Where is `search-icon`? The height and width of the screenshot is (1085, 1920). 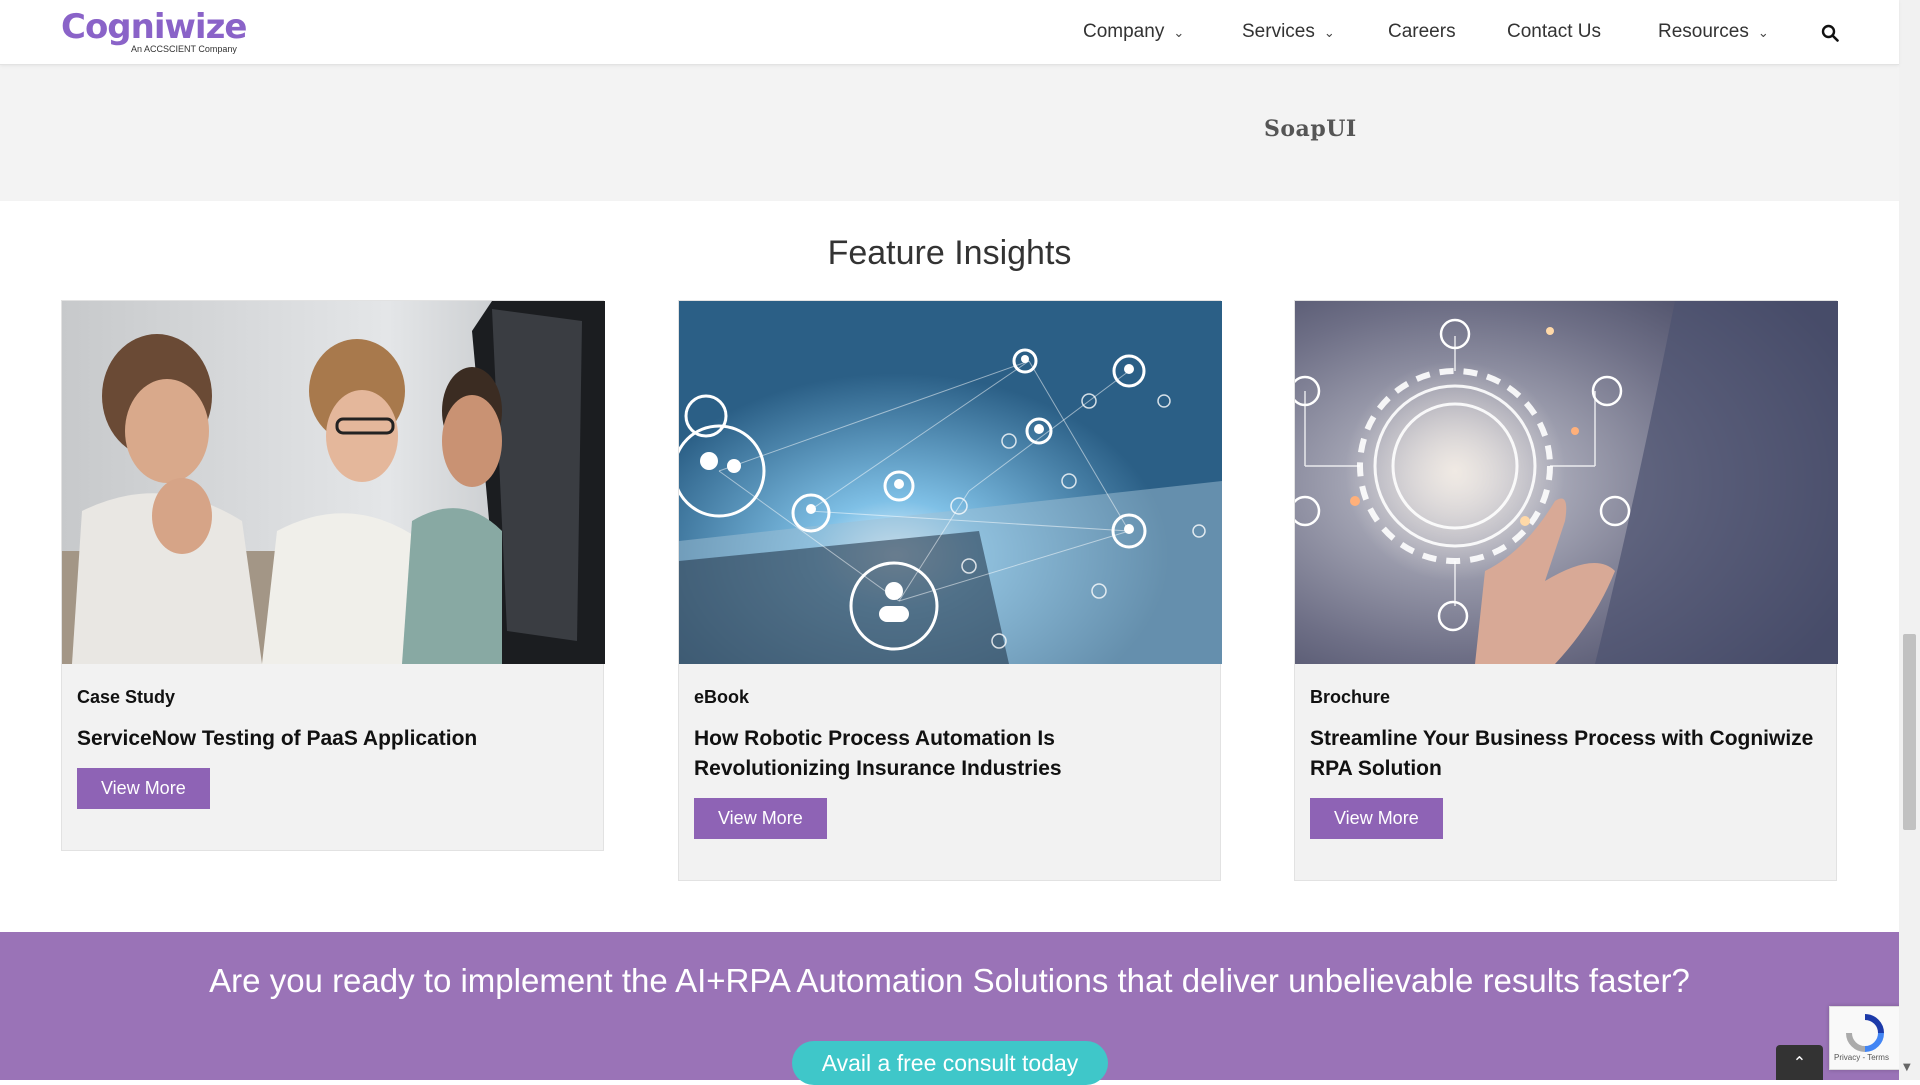 search-icon is located at coordinates (1830, 33).